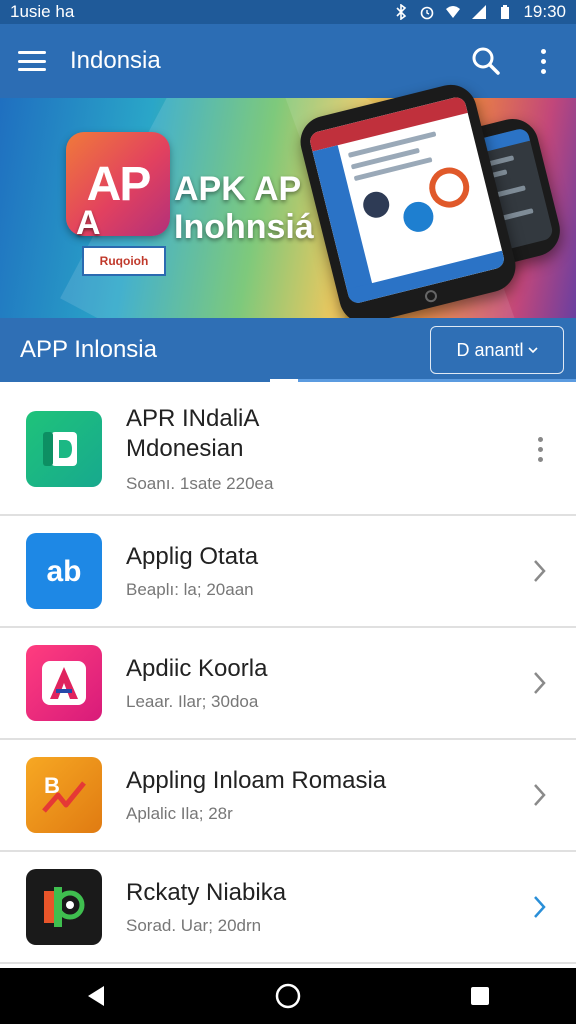 Image resolution: width=576 pixels, height=1024 pixels. I want to click on banner-tag: Ruqoioh, so click(124, 261).